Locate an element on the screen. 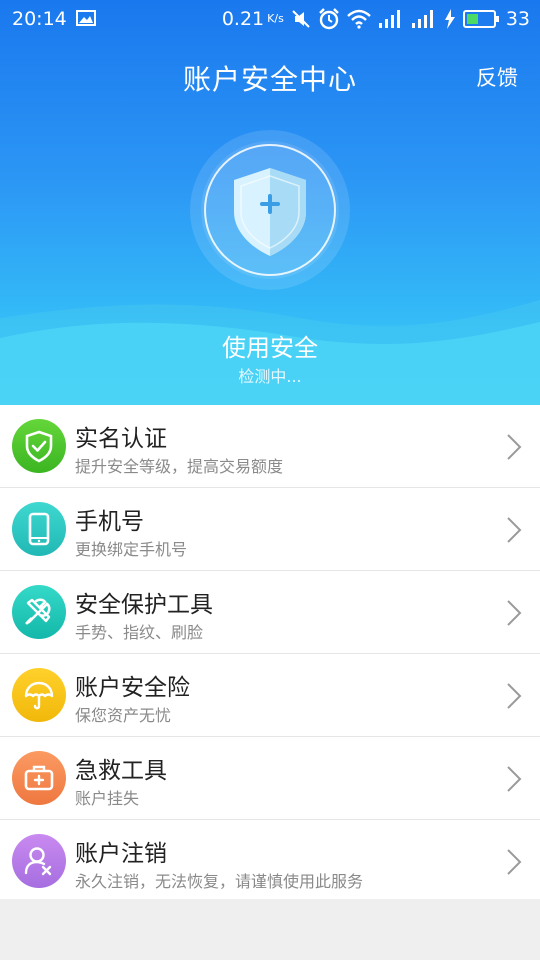  phone-icon-bg is located at coordinates (39, 529).